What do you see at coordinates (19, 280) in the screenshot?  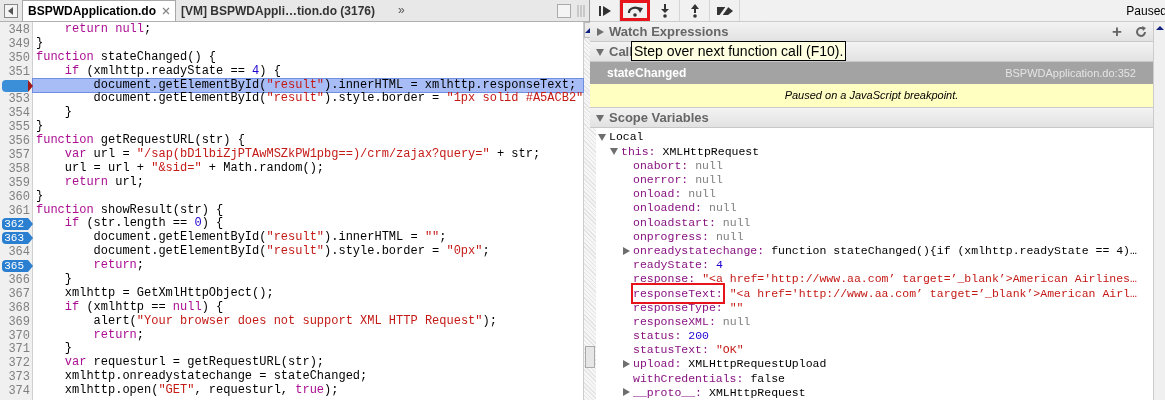 I see `line-number: 366` at bounding box center [19, 280].